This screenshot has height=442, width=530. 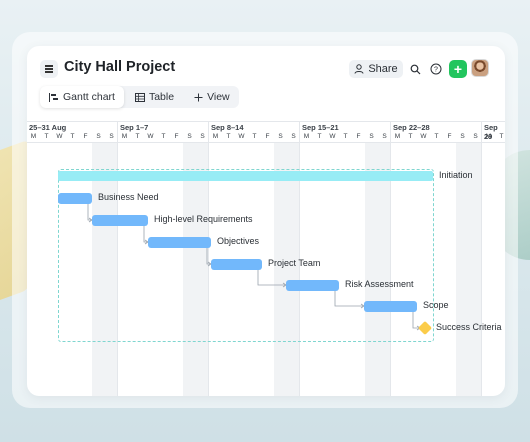 I want to click on search-button, so click(x=415, y=69).